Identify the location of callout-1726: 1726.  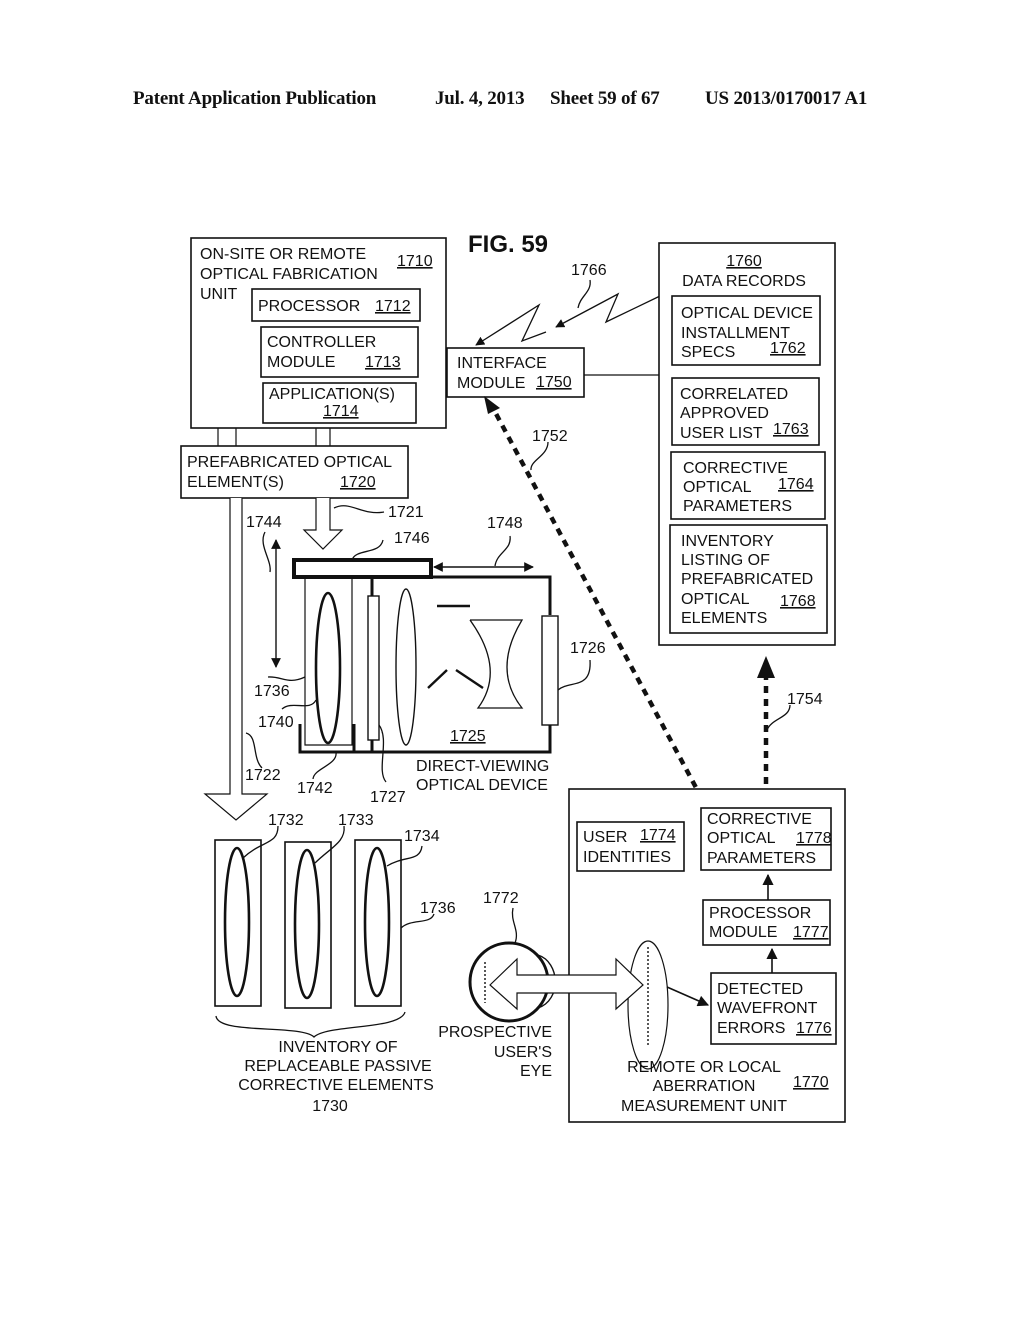
(588, 648).